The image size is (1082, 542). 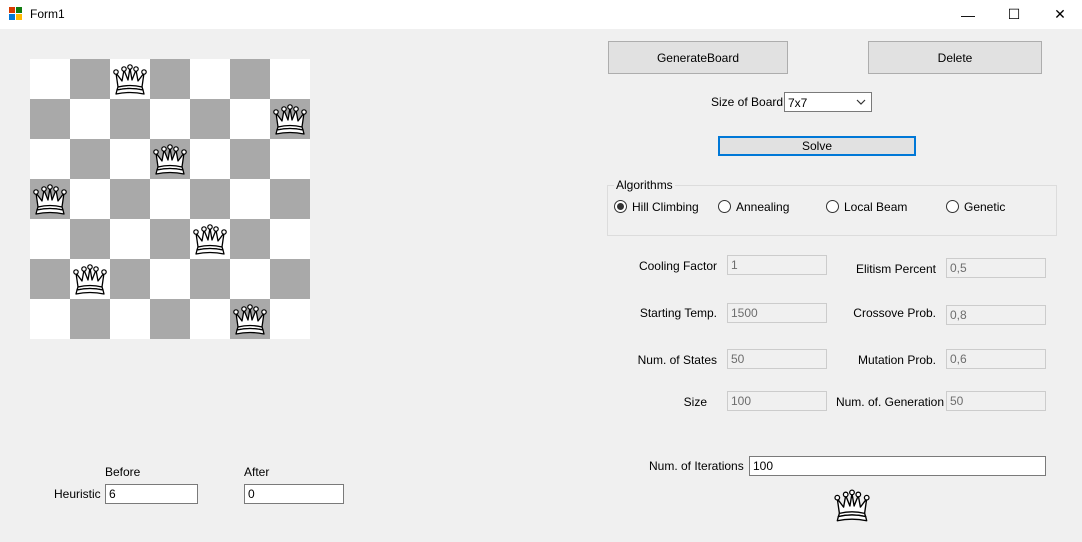 What do you see at coordinates (798, 103) in the screenshot?
I see `size-of-board-value: 7x7` at bounding box center [798, 103].